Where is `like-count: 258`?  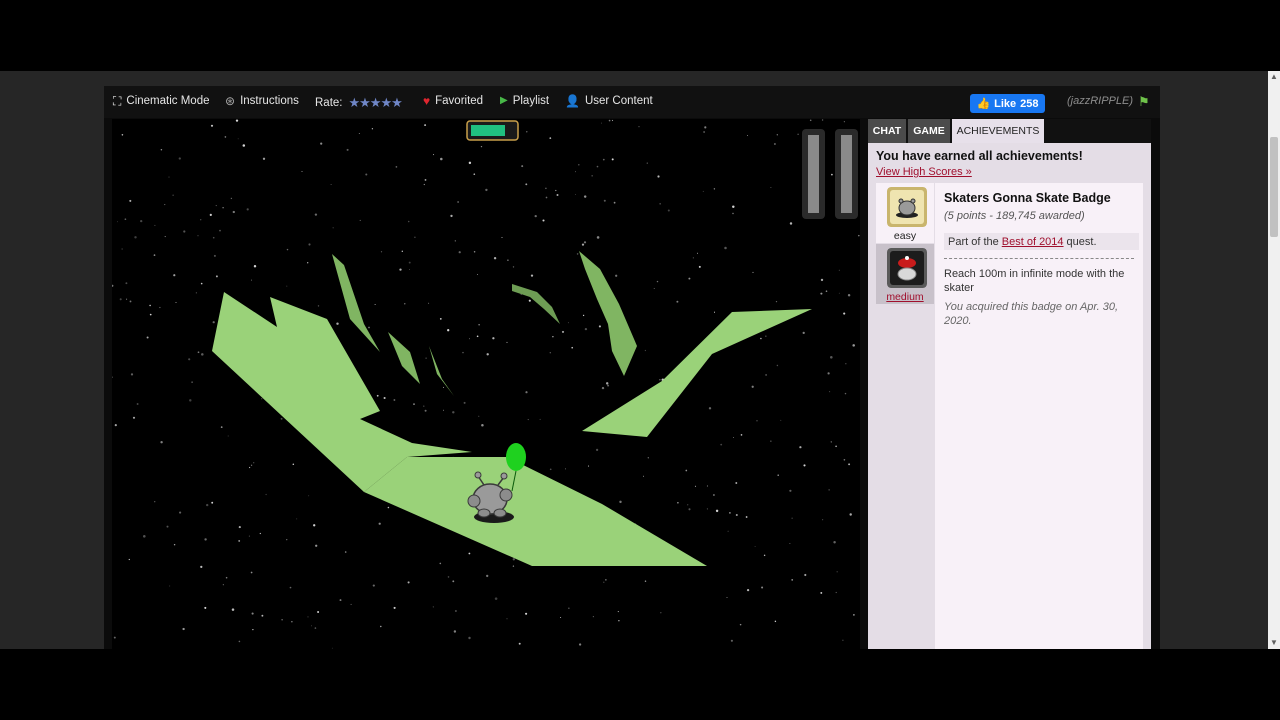 like-count: 258 is located at coordinates (1029, 103).